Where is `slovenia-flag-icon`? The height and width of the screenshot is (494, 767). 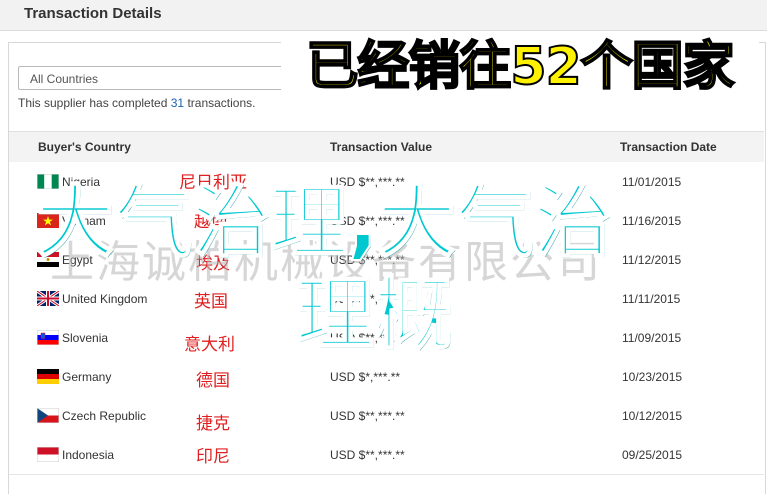
slovenia-flag-icon is located at coordinates (48, 337).